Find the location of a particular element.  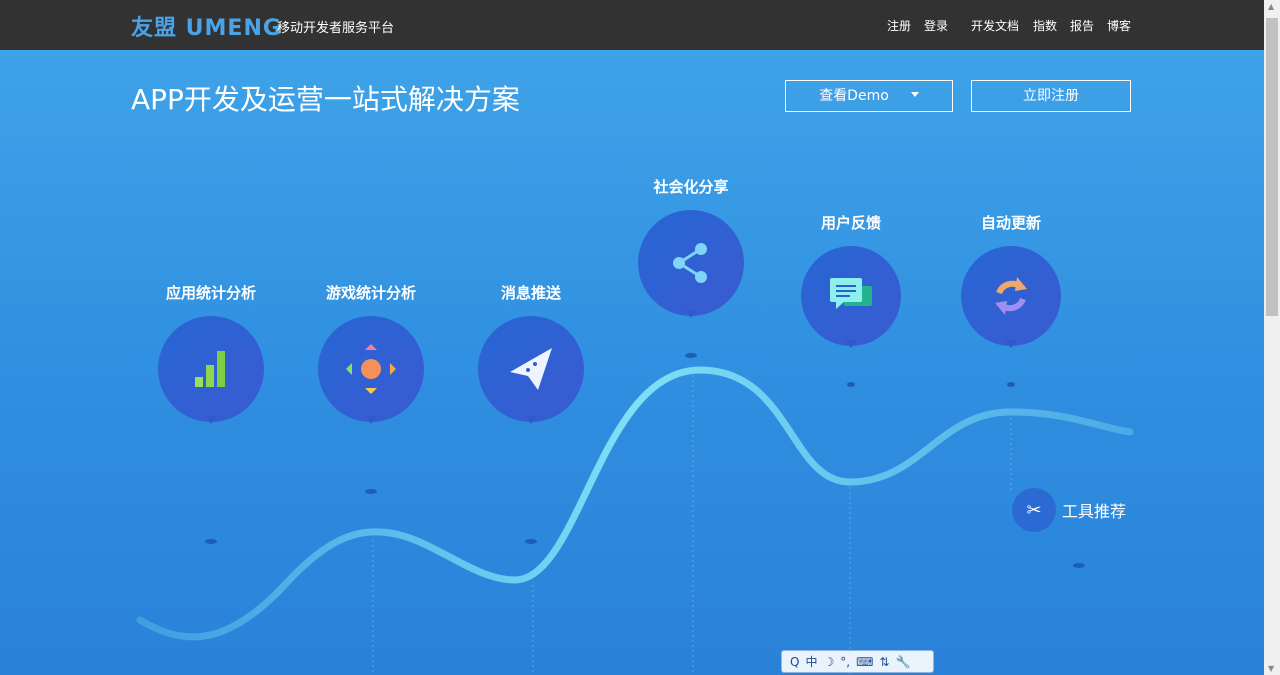

feature-label: 应用统计分析 is located at coordinates (210, 293).